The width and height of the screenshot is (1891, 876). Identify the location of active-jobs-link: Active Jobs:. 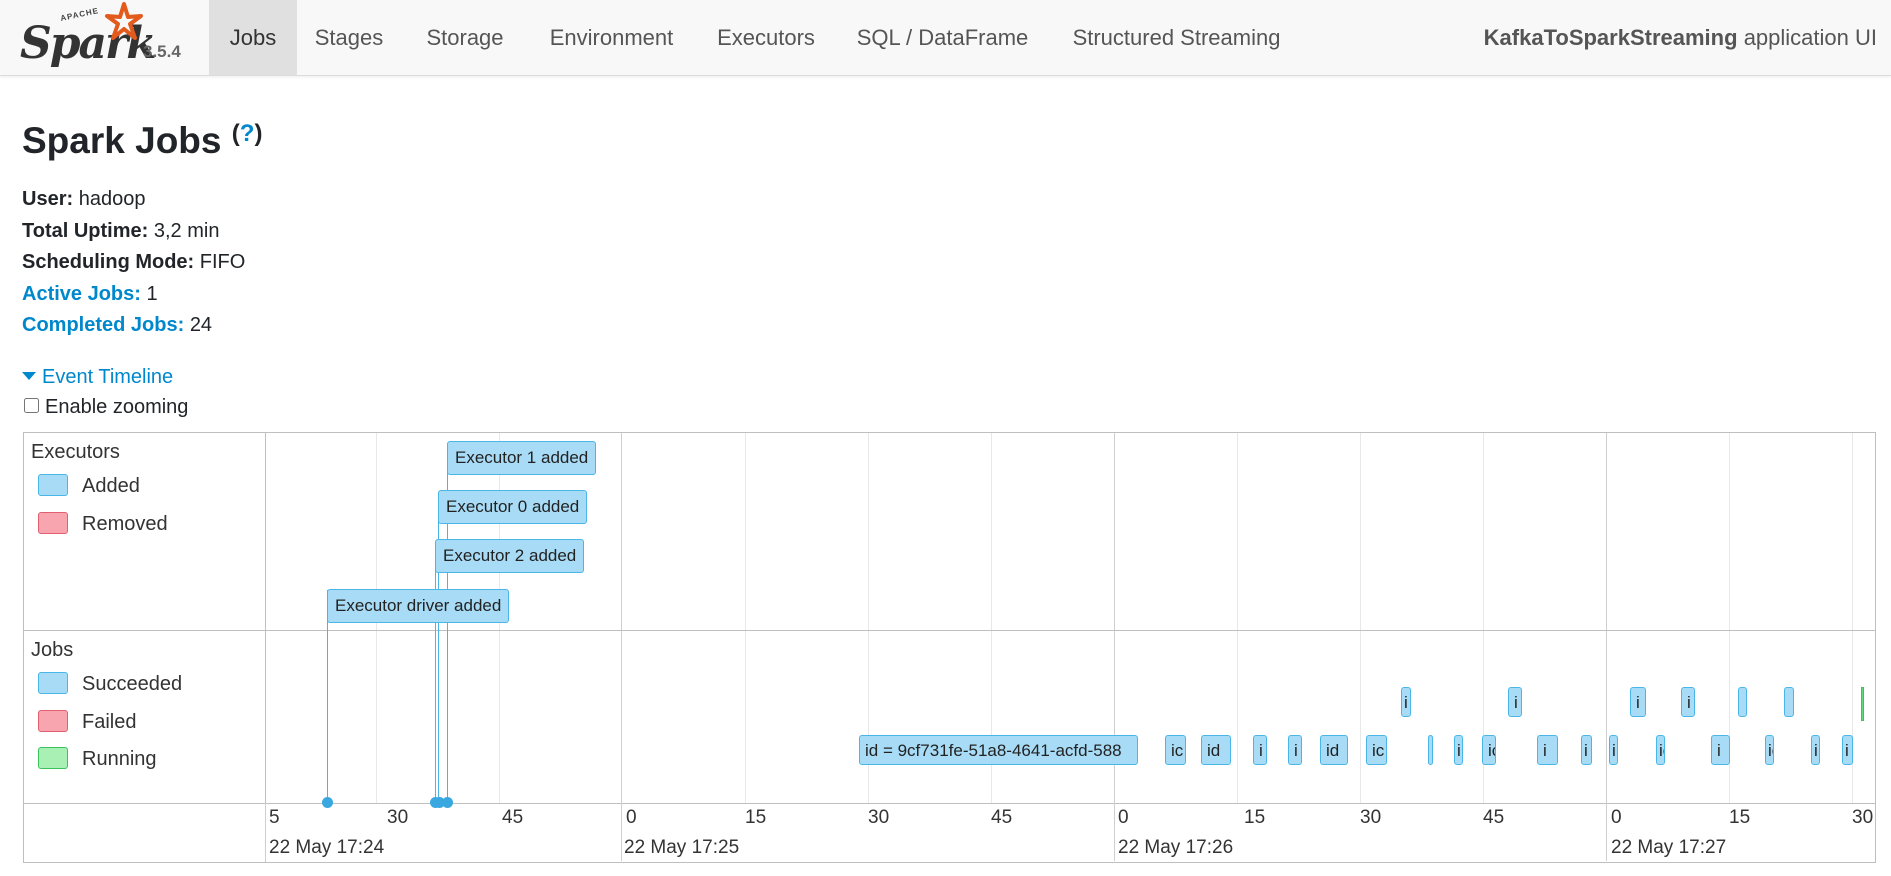
(81, 294).